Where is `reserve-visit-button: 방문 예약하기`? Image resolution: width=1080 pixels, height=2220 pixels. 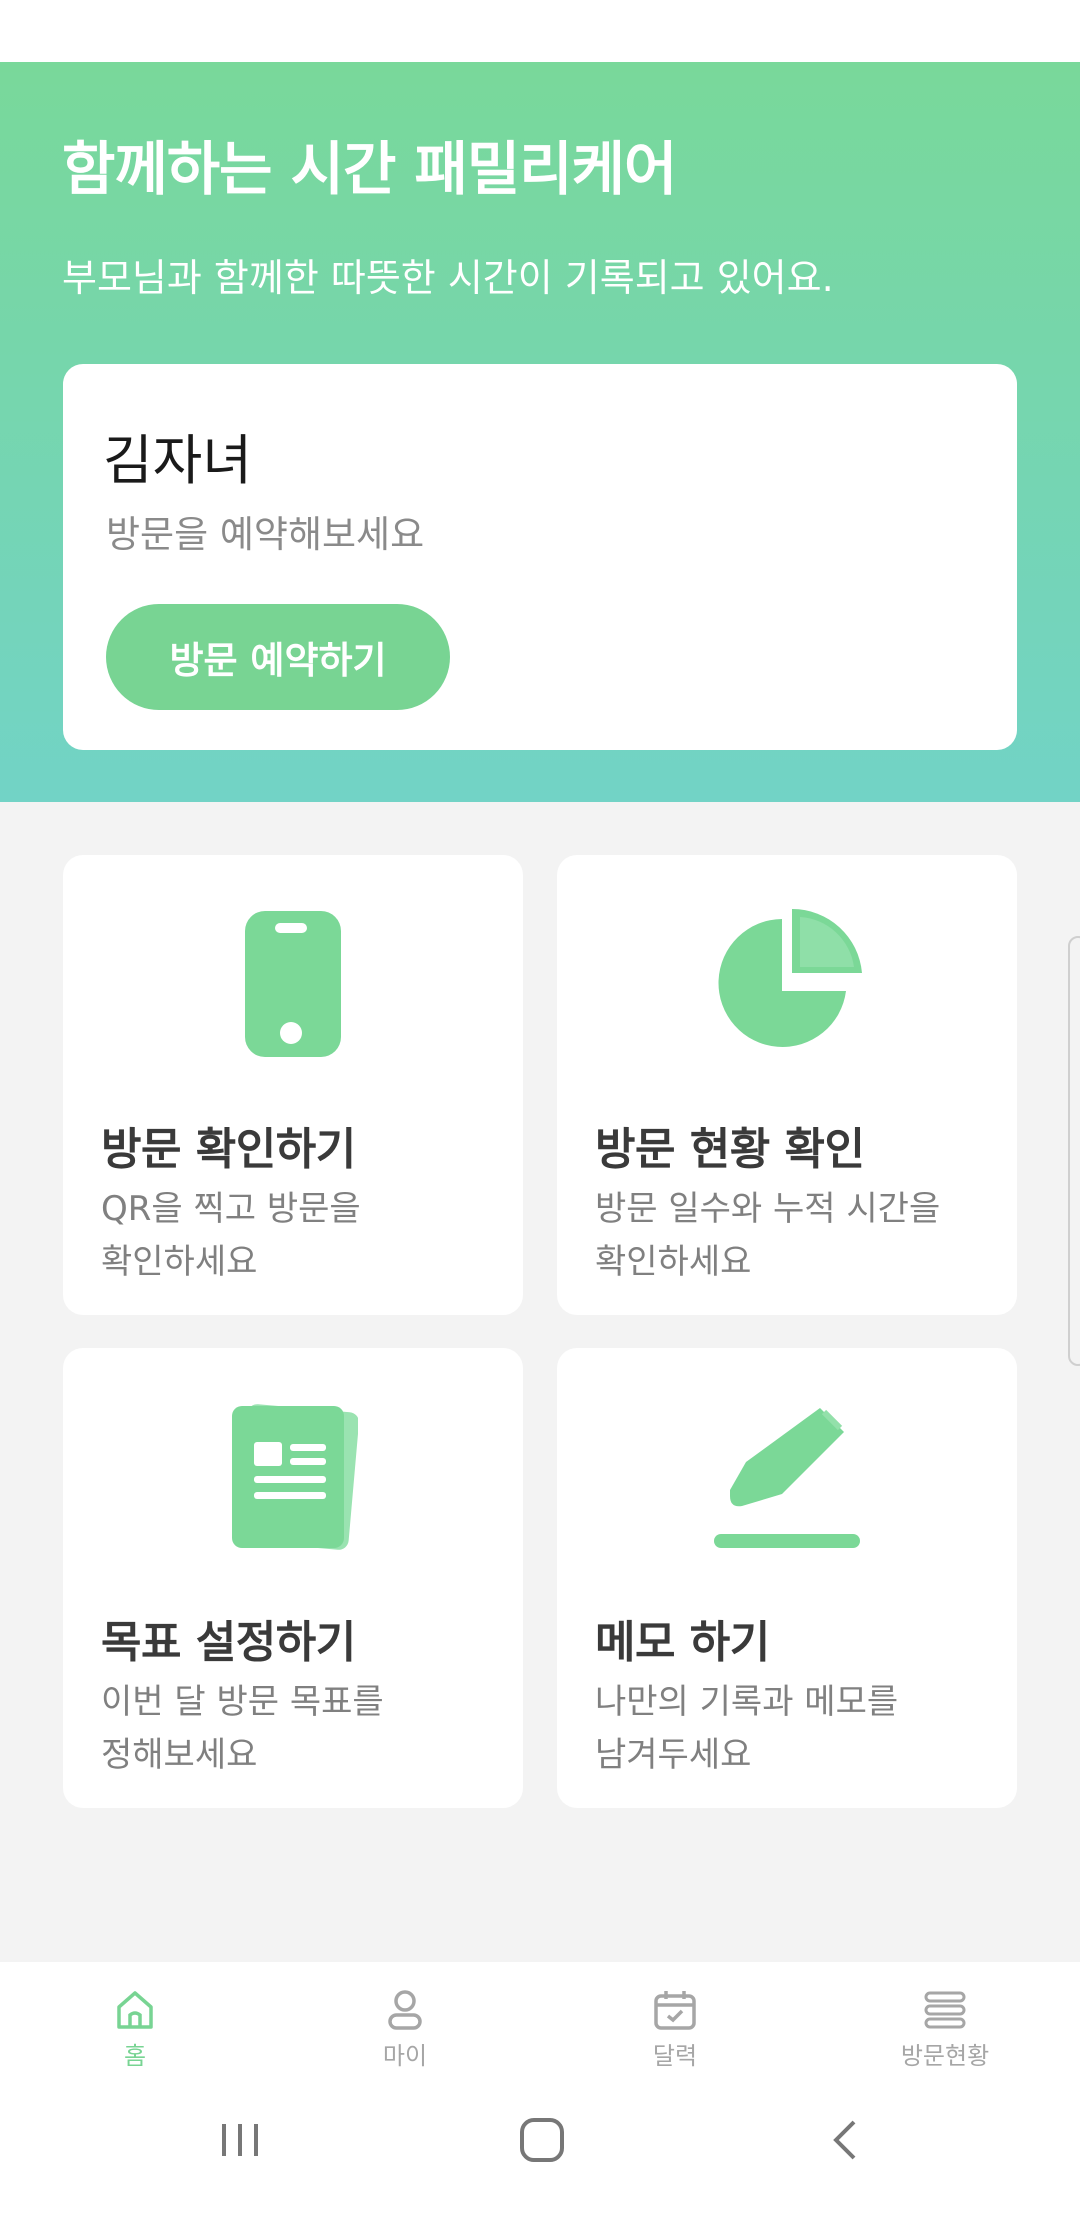
reserve-visit-button: 방문 예약하기 is located at coordinates (278, 657).